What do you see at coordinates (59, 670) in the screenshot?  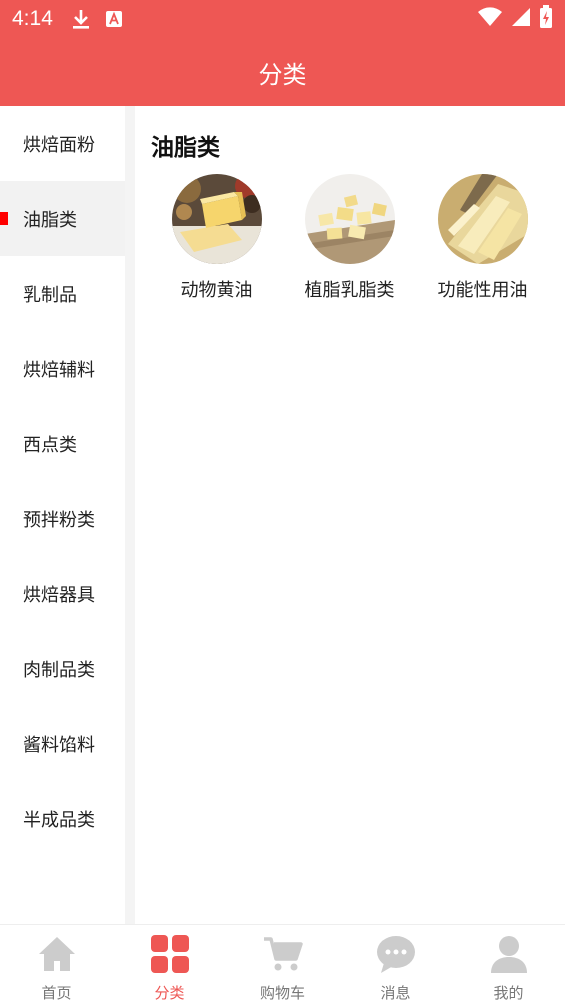 I see `sidebar-item-label: 肉制品类` at bounding box center [59, 670].